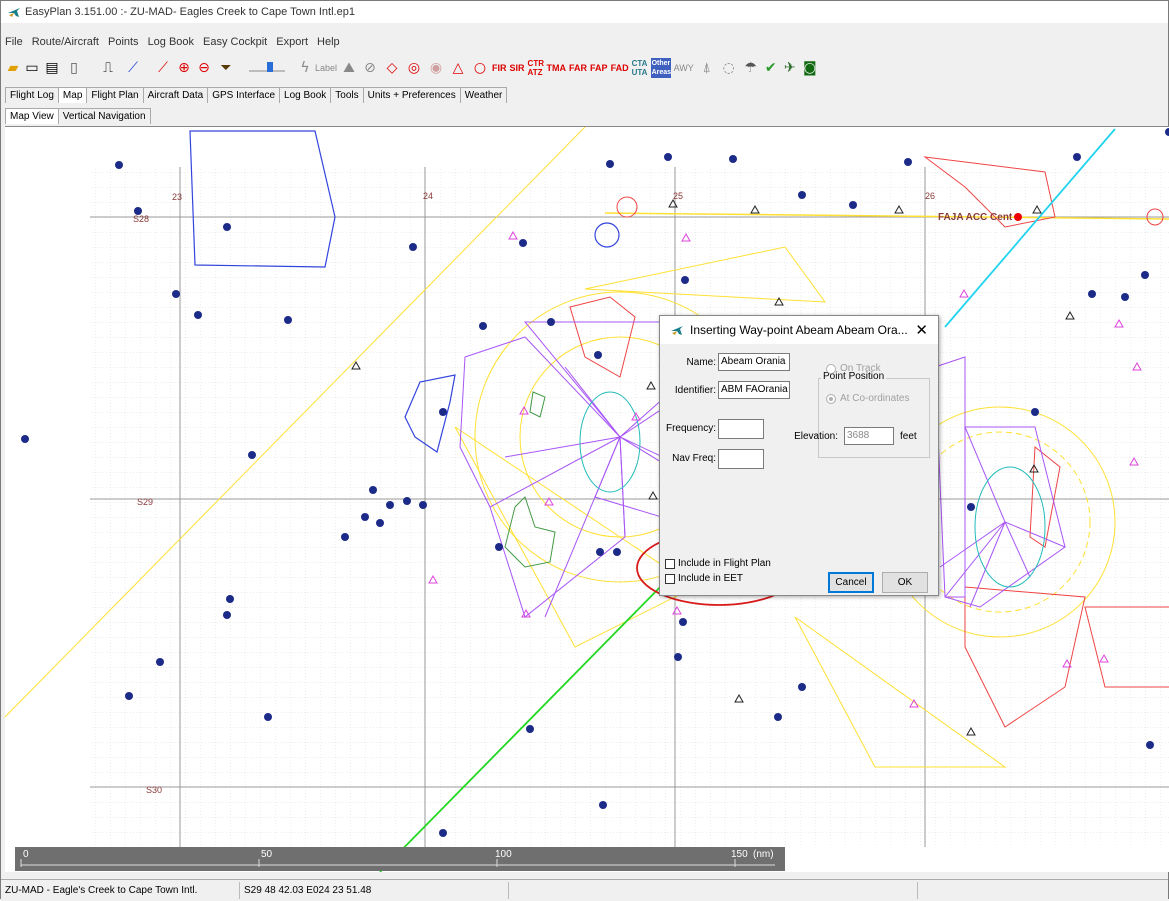 The height and width of the screenshot is (901, 1169). What do you see at coordinates (163, 68) in the screenshot?
I see `add-leg-icon: ⟋` at bounding box center [163, 68].